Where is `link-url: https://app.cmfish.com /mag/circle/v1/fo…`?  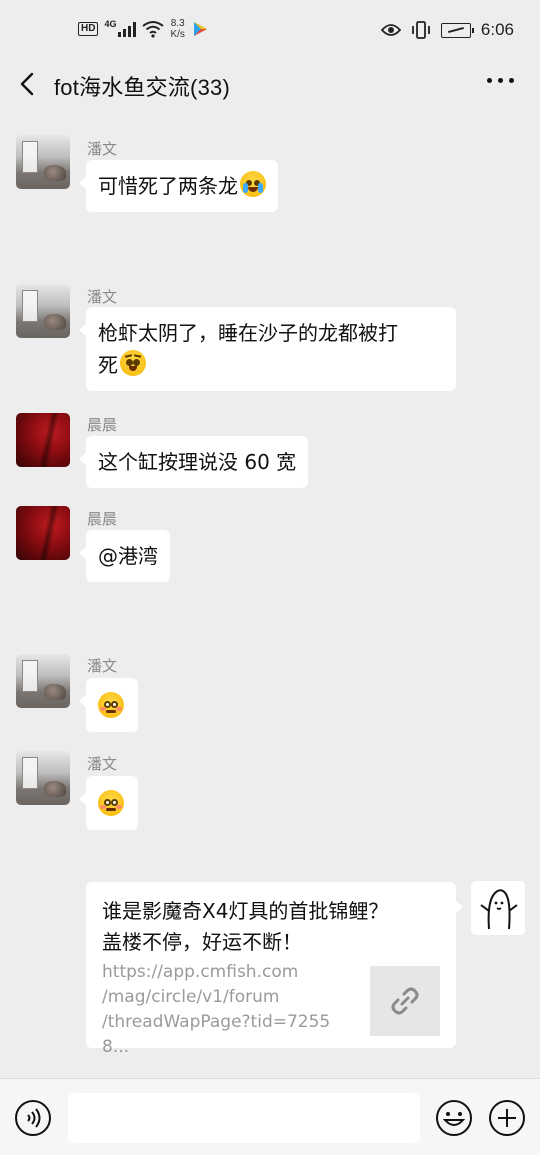
link-url: https://app.cmfish.com /mag/circle/v1/fo… is located at coordinates (229, 1010).